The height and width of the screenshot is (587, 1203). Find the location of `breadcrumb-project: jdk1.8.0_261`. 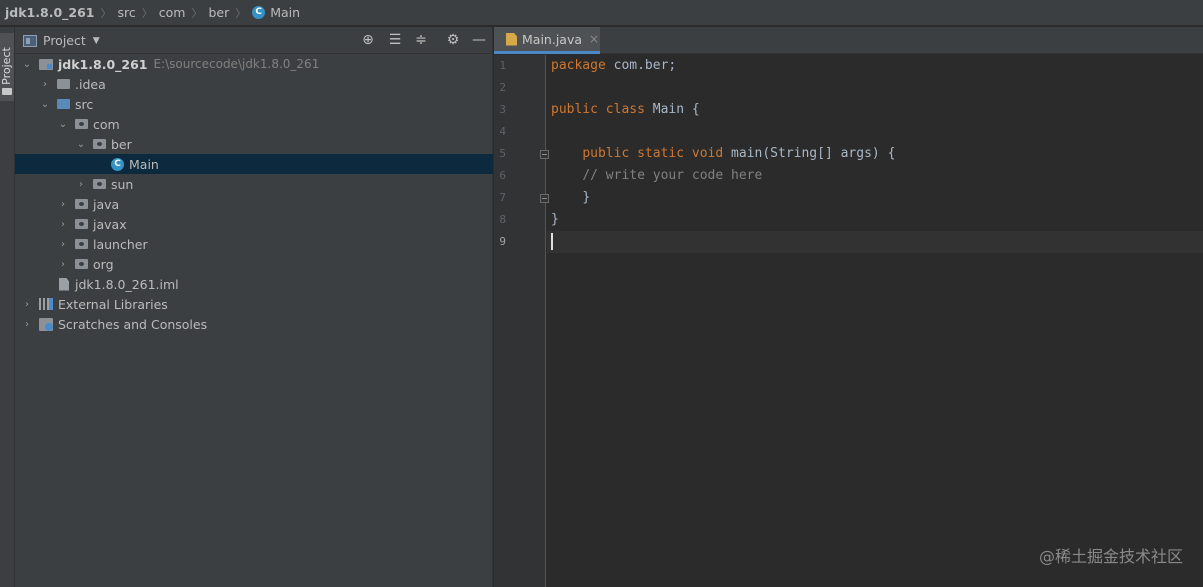

breadcrumb-project: jdk1.8.0_261 is located at coordinates (49, 13).